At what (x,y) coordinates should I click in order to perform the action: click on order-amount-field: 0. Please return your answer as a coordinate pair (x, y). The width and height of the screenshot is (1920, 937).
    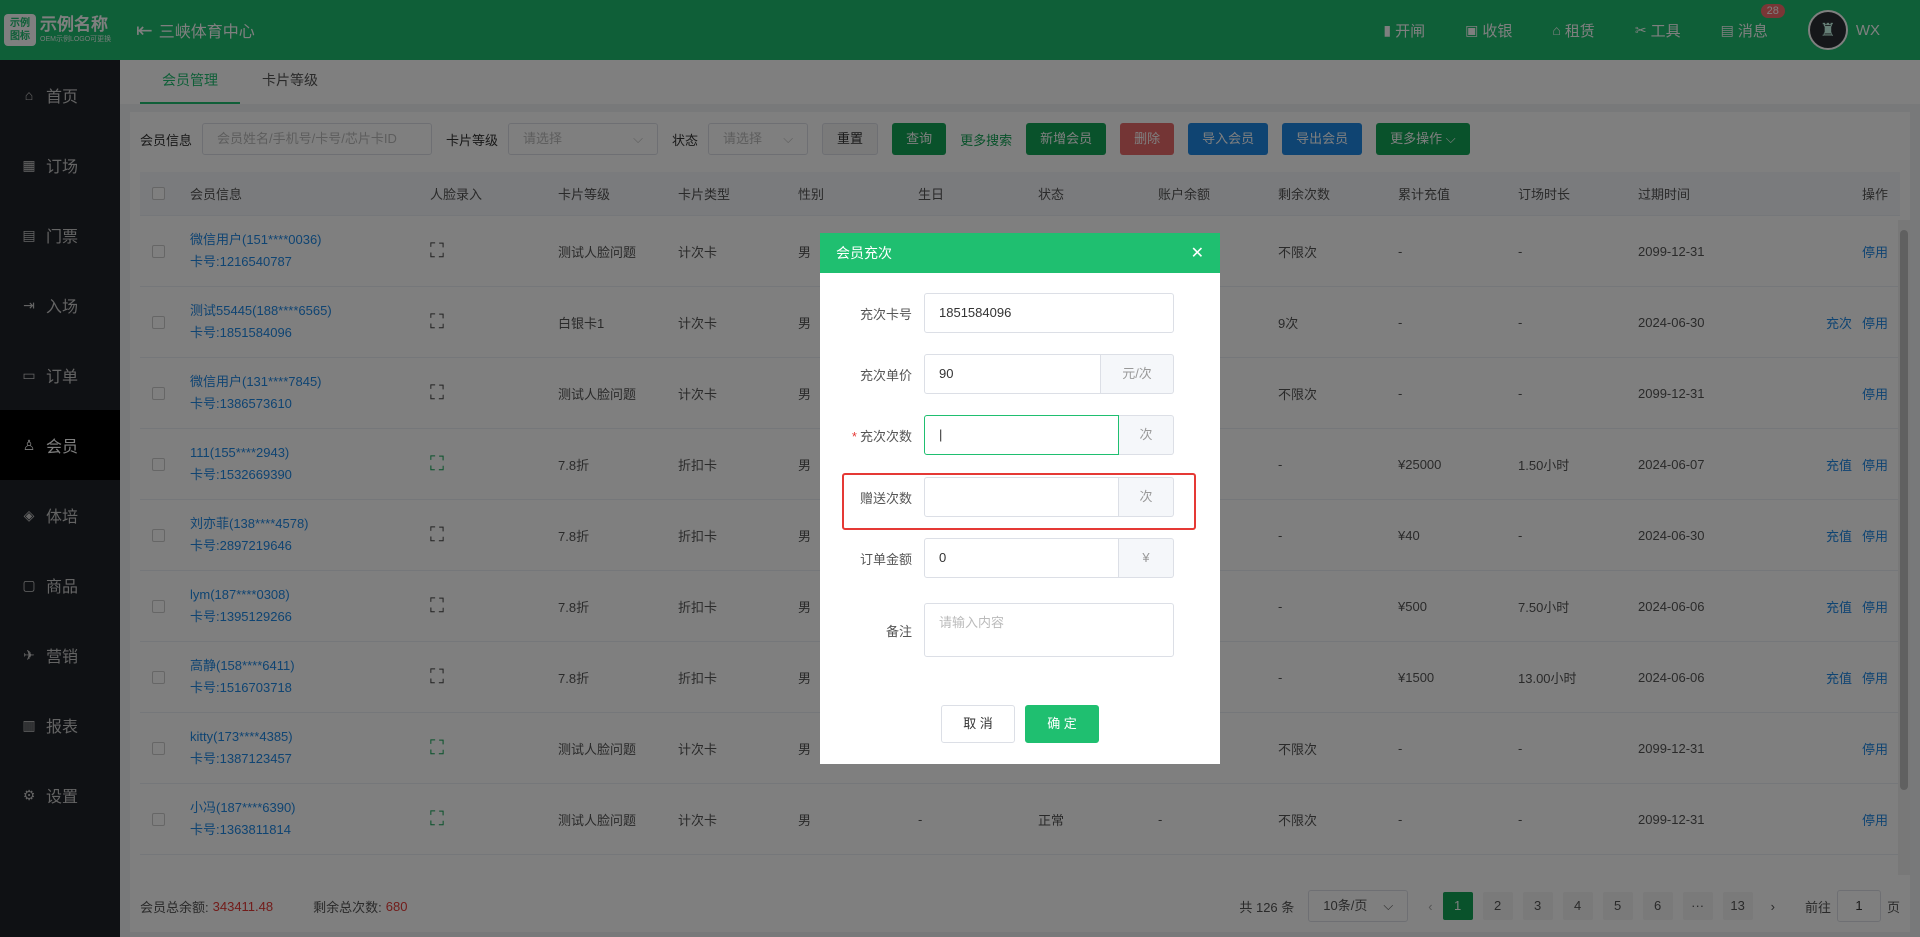
    Looking at the image, I should click on (1021, 558).